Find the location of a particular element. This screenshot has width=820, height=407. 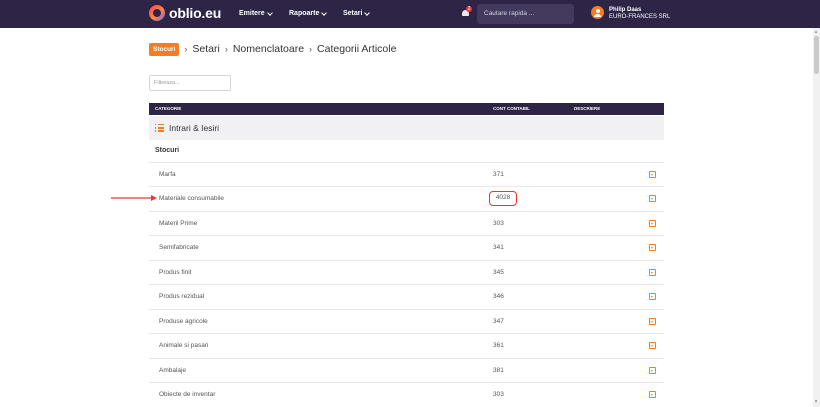

table-row: Produs rezidual 346 is located at coordinates (406, 296).